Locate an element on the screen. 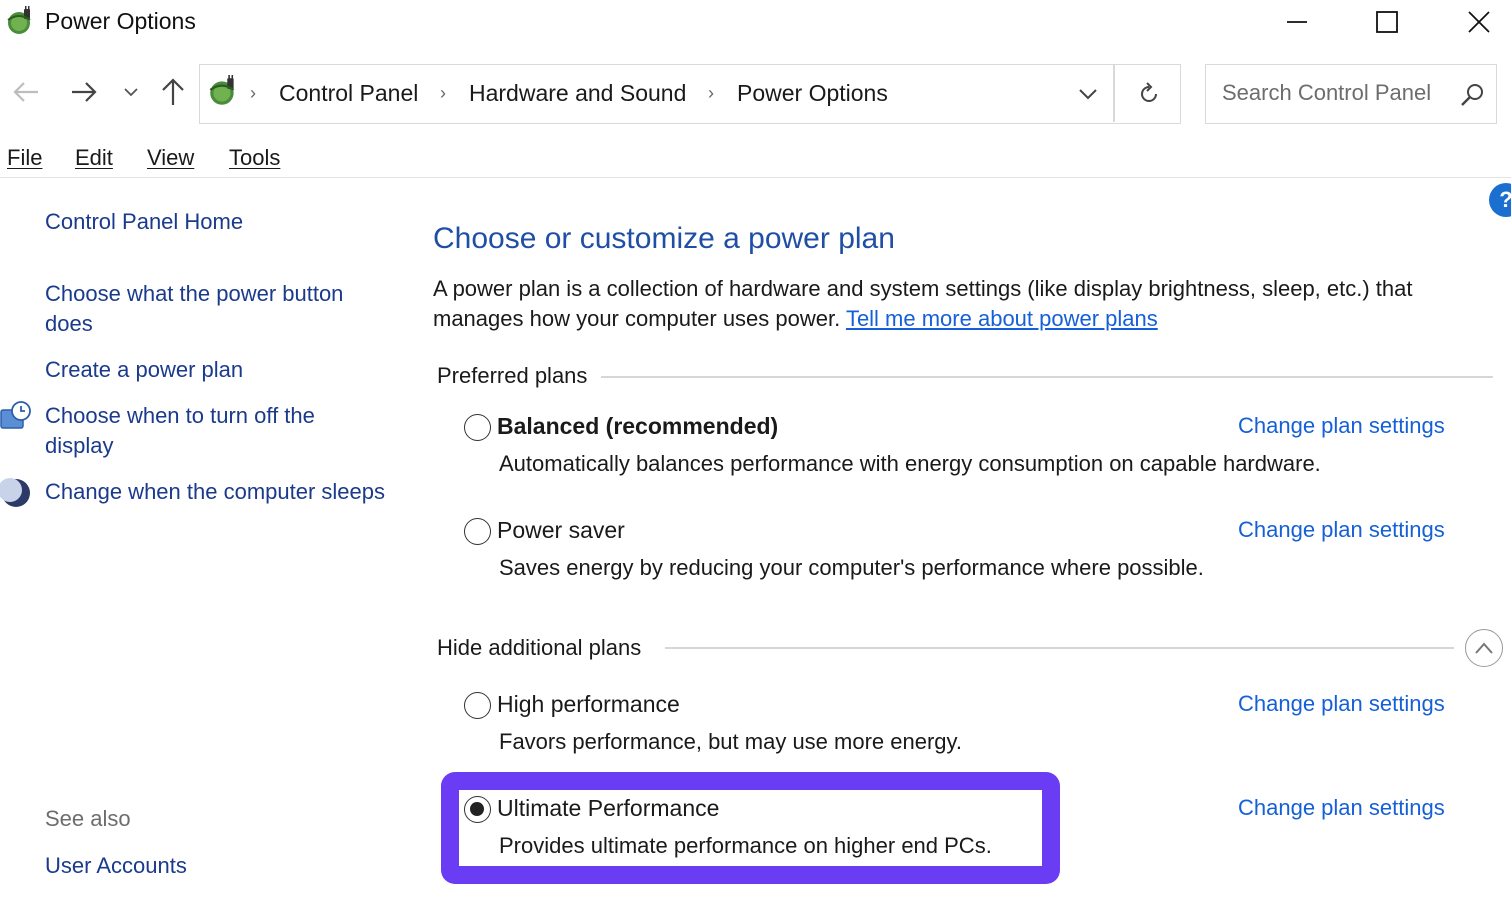  address-dropdown-button is located at coordinates (1088, 93).